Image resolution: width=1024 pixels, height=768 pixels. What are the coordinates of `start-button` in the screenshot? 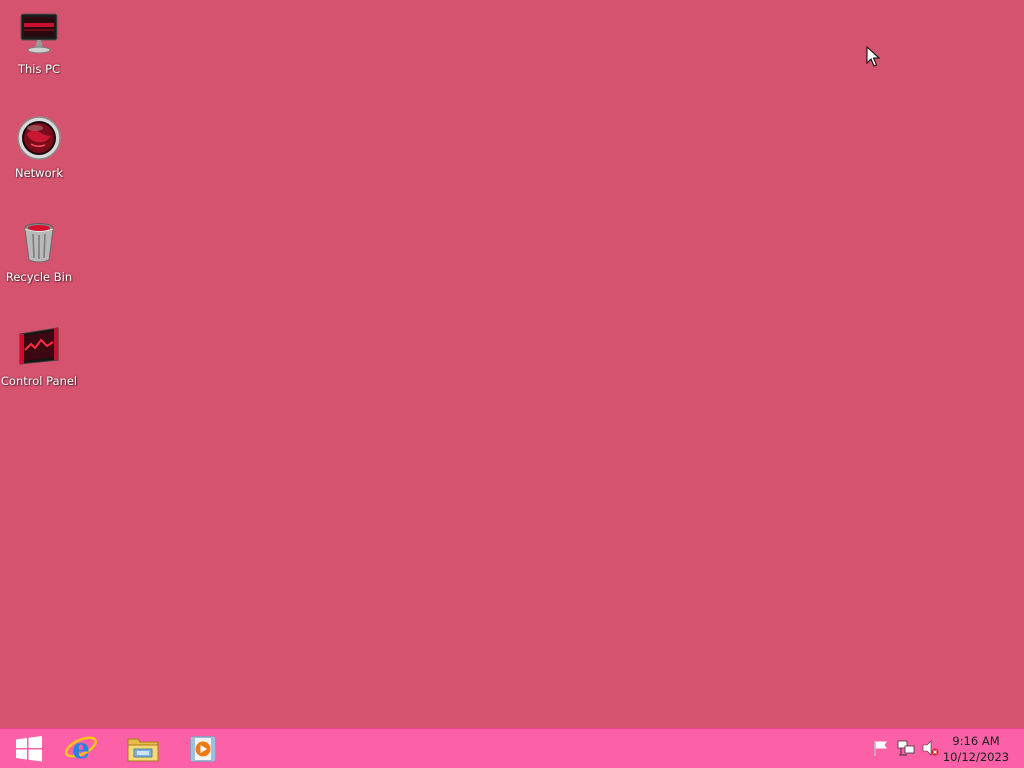 It's located at (29, 749).